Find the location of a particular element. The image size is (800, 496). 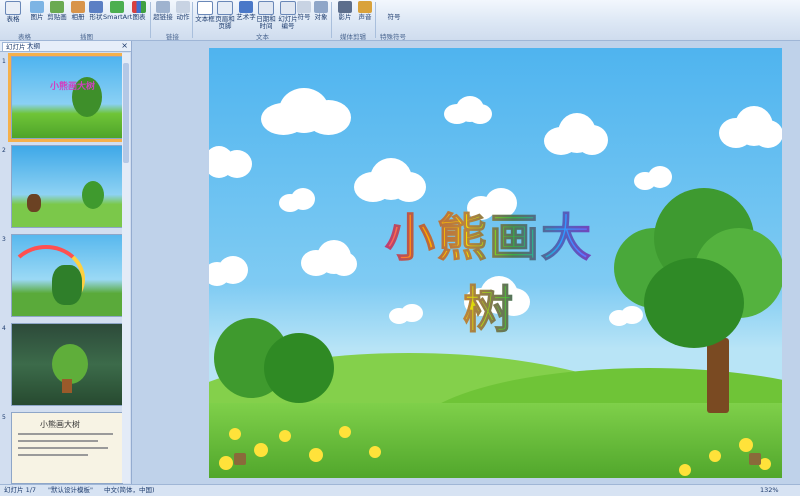

movie-button: 影片 is located at coordinates (345, 11).